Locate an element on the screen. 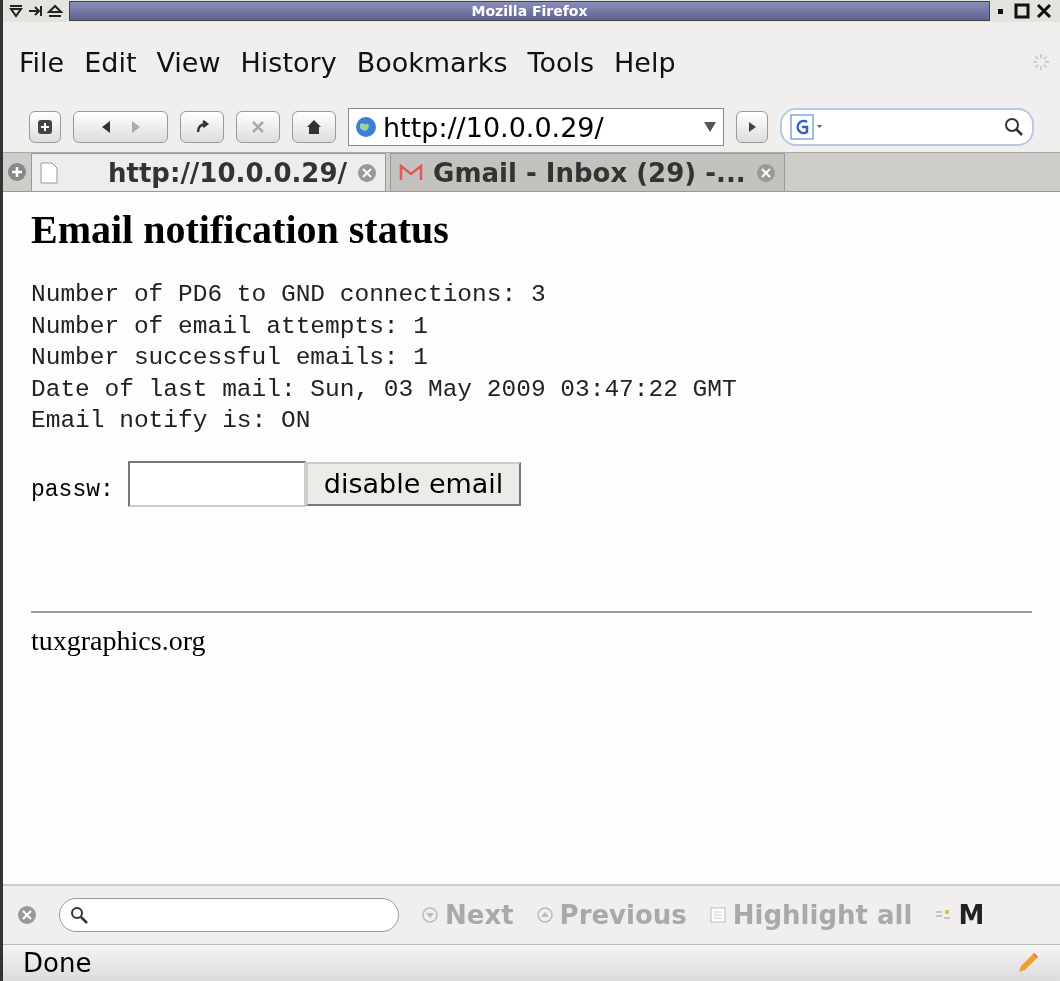 This screenshot has width=1060, height=981. status-text: Done is located at coordinates (58, 963).